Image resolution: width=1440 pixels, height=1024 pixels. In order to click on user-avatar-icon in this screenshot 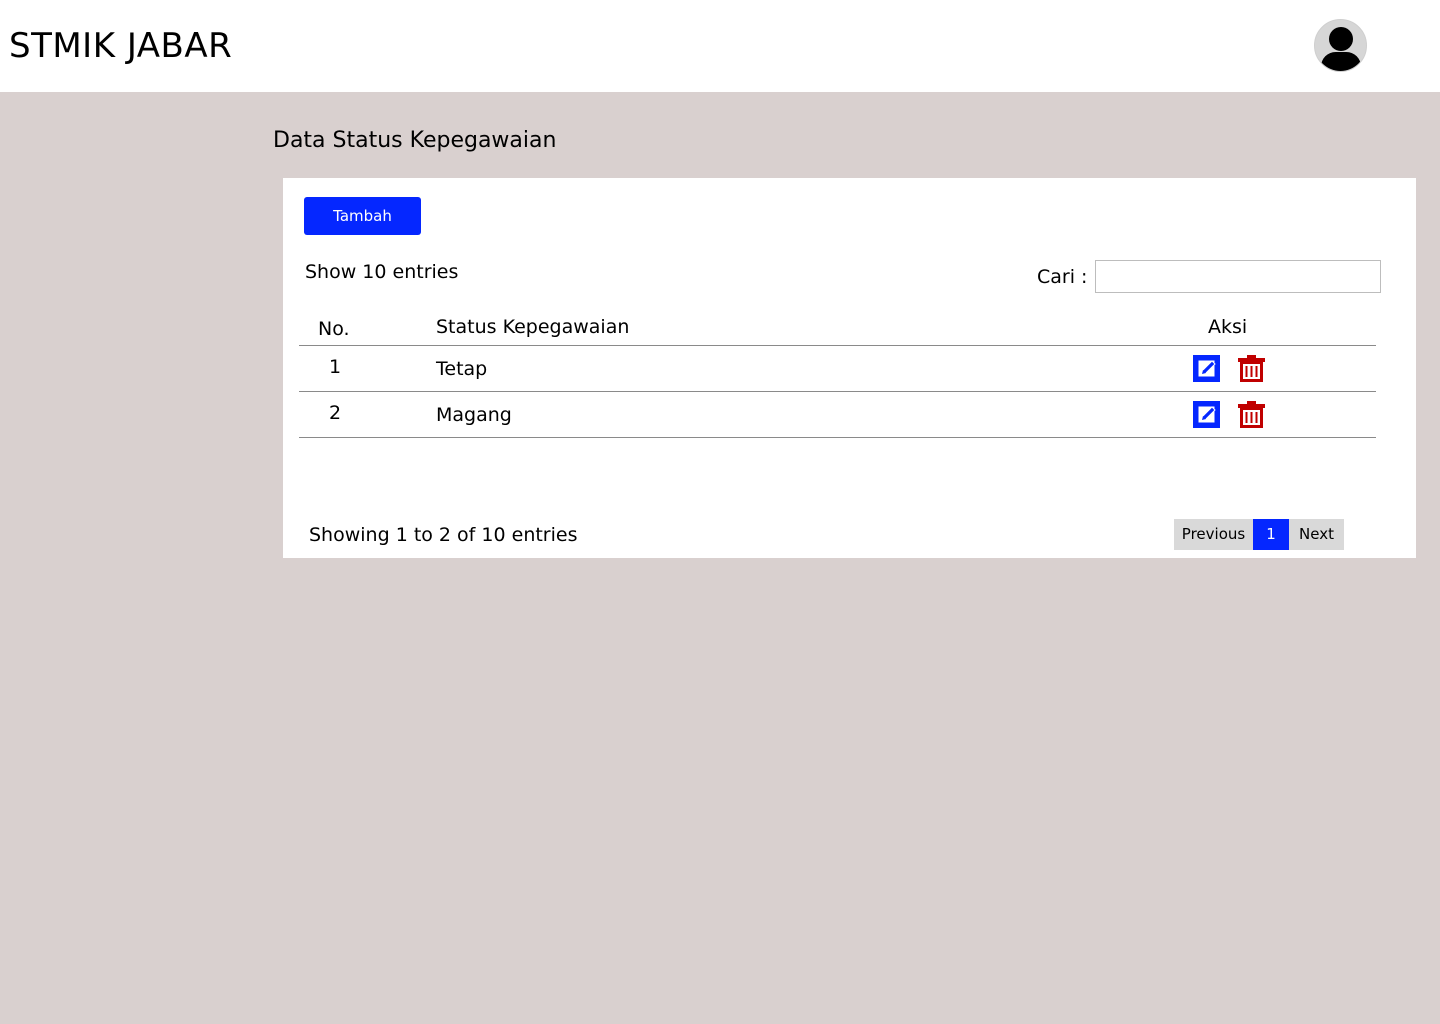, I will do `click(1340, 45)`.